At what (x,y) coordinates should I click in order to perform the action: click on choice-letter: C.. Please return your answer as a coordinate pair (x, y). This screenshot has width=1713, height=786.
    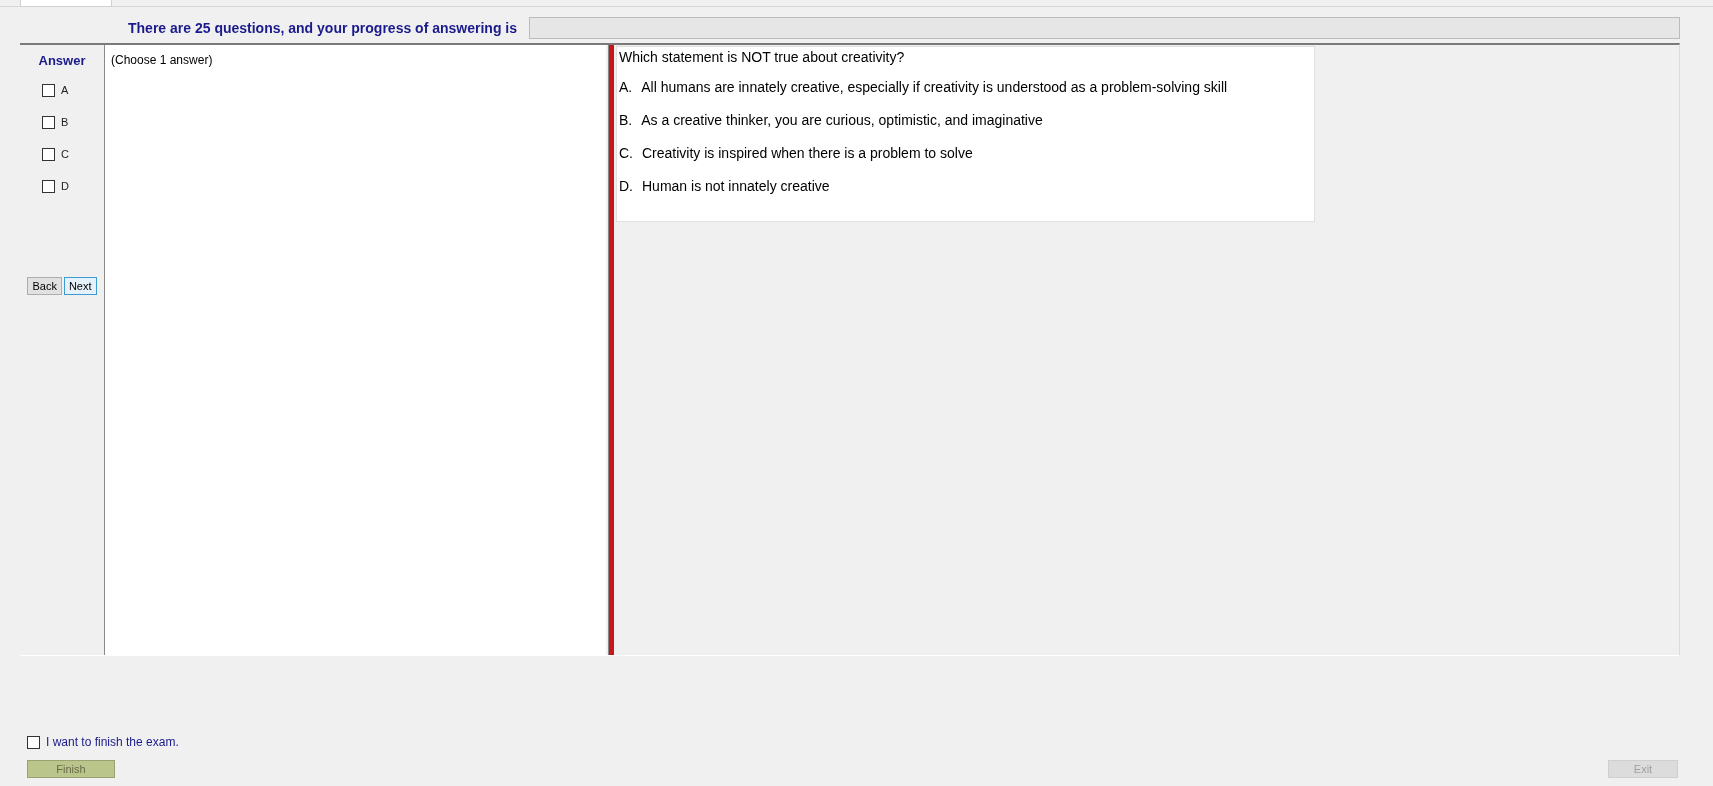
    Looking at the image, I should click on (626, 154).